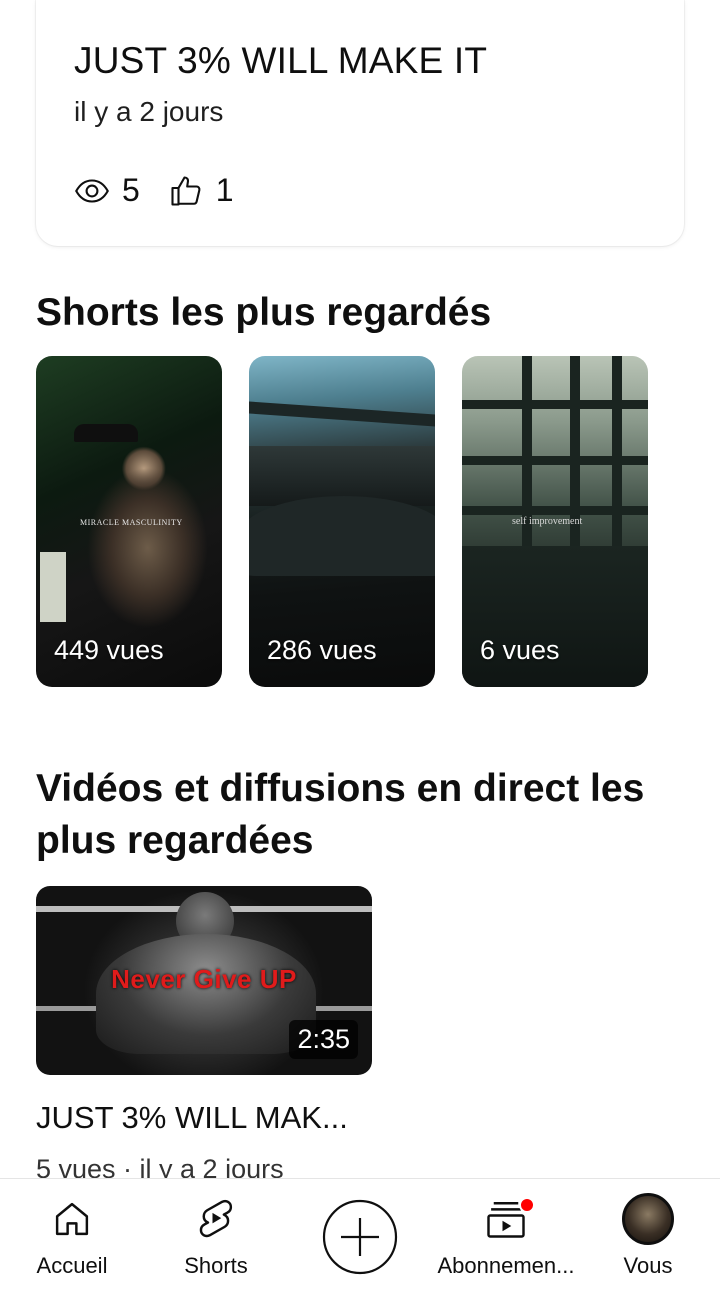  I want to click on nav-you: Vous, so click(648, 1238).